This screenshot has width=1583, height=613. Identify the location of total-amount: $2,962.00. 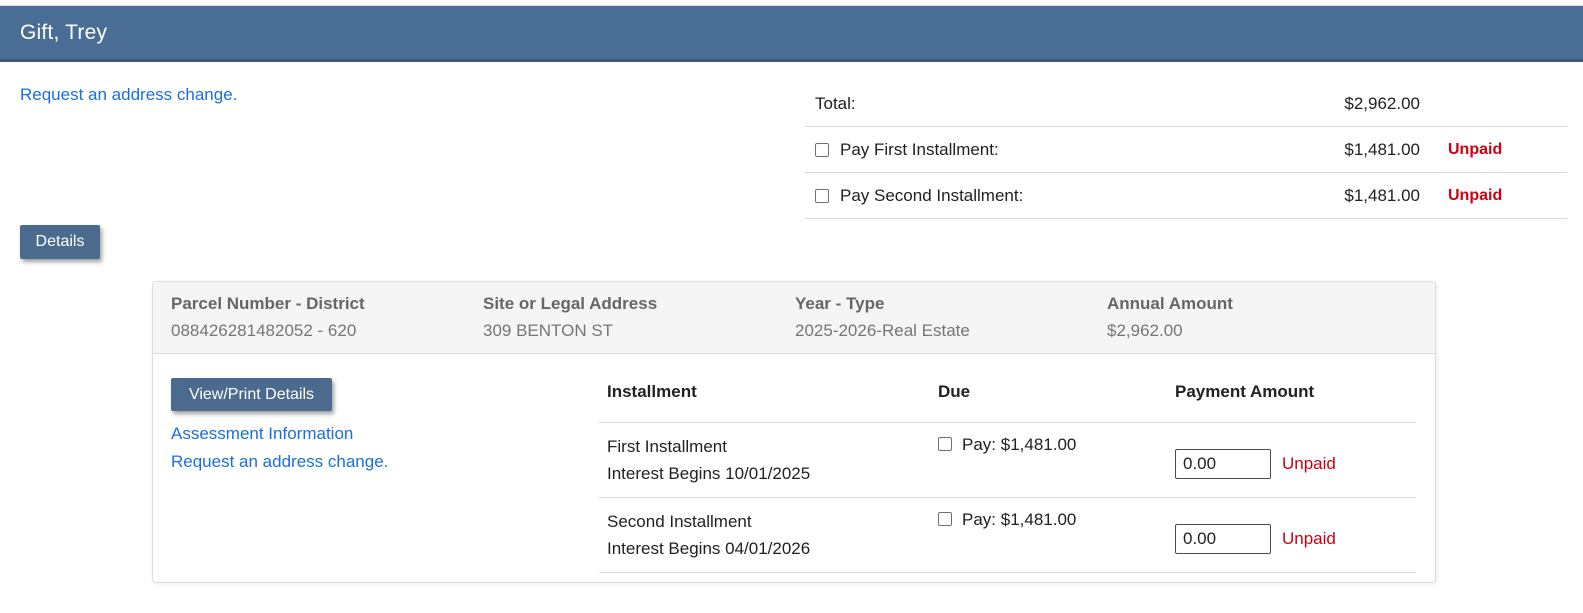
(1382, 103).